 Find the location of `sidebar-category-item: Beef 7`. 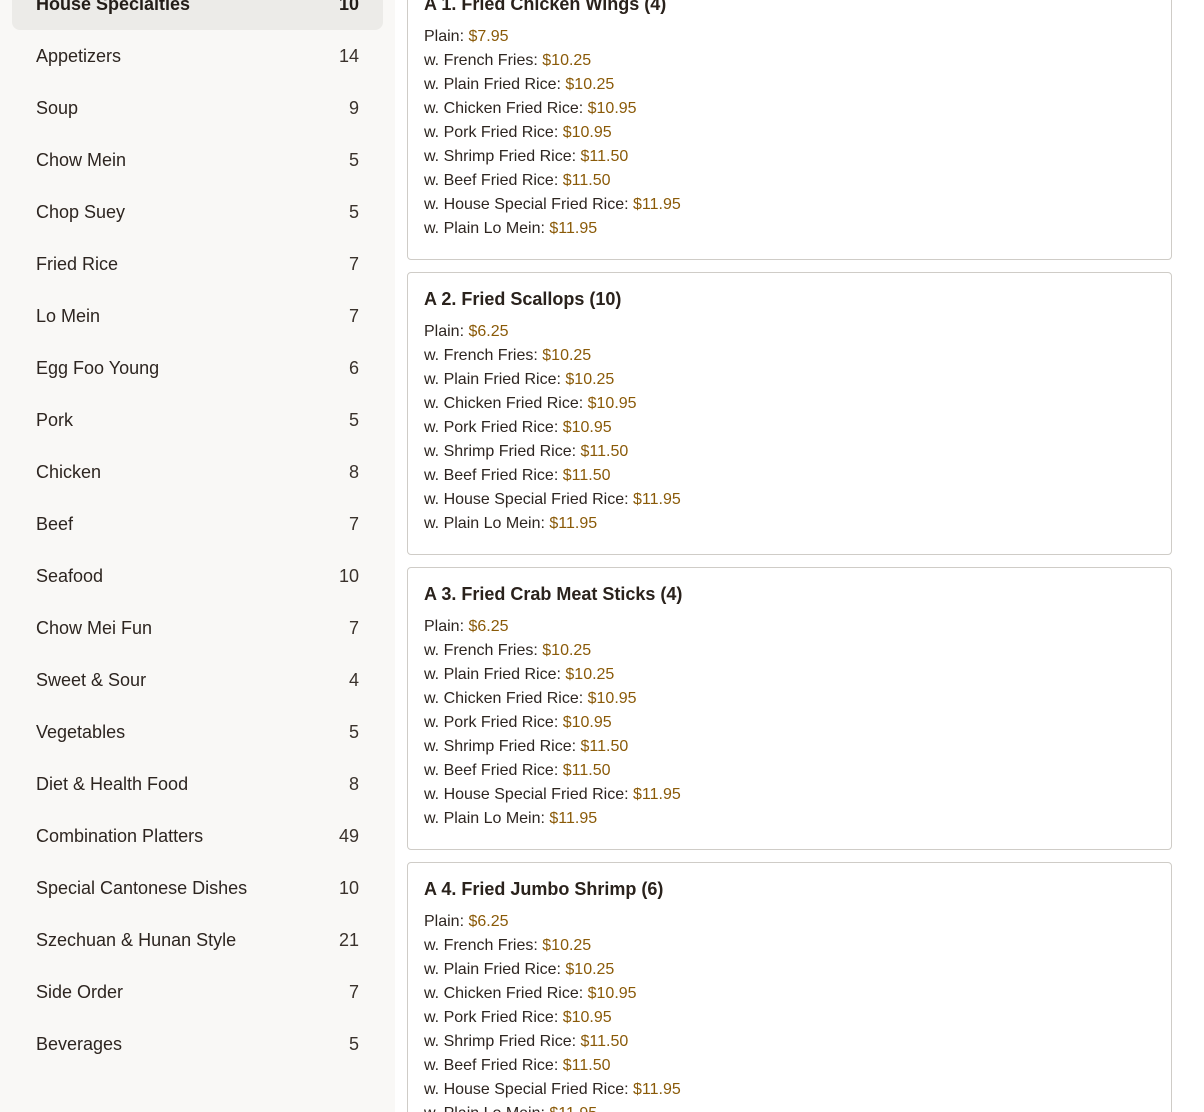

sidebar-category-item: Beef 7 is located at coordinates (197, 524).